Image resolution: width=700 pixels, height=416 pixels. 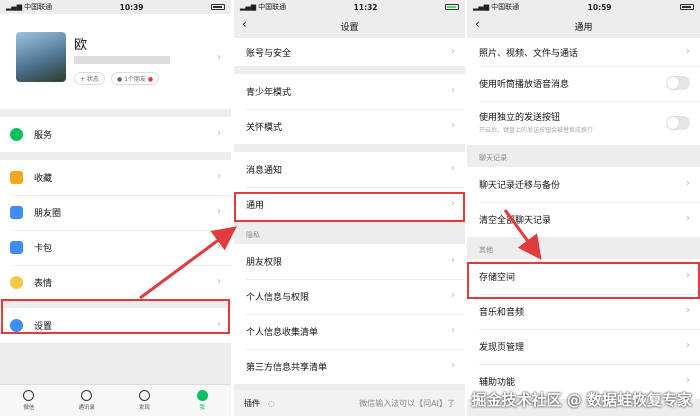 What do you see at coordinates (340, 254) in the screenshot?
I see `annotation-arrows` at bounding box center [340, 254].